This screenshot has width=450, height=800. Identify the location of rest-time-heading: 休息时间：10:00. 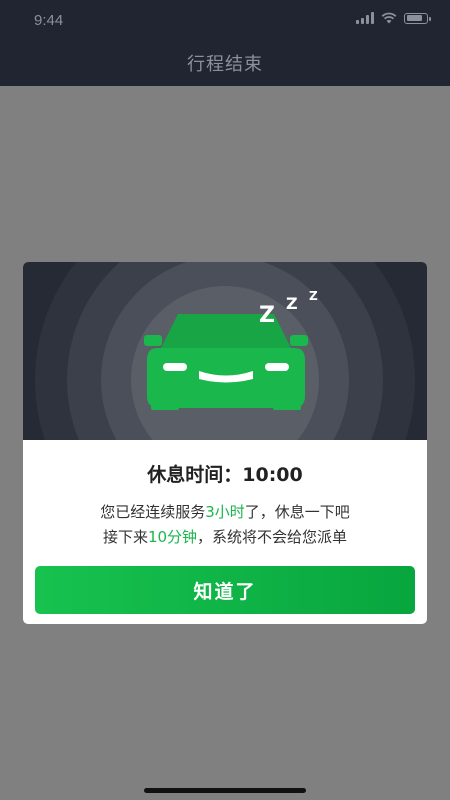
(225, 473).